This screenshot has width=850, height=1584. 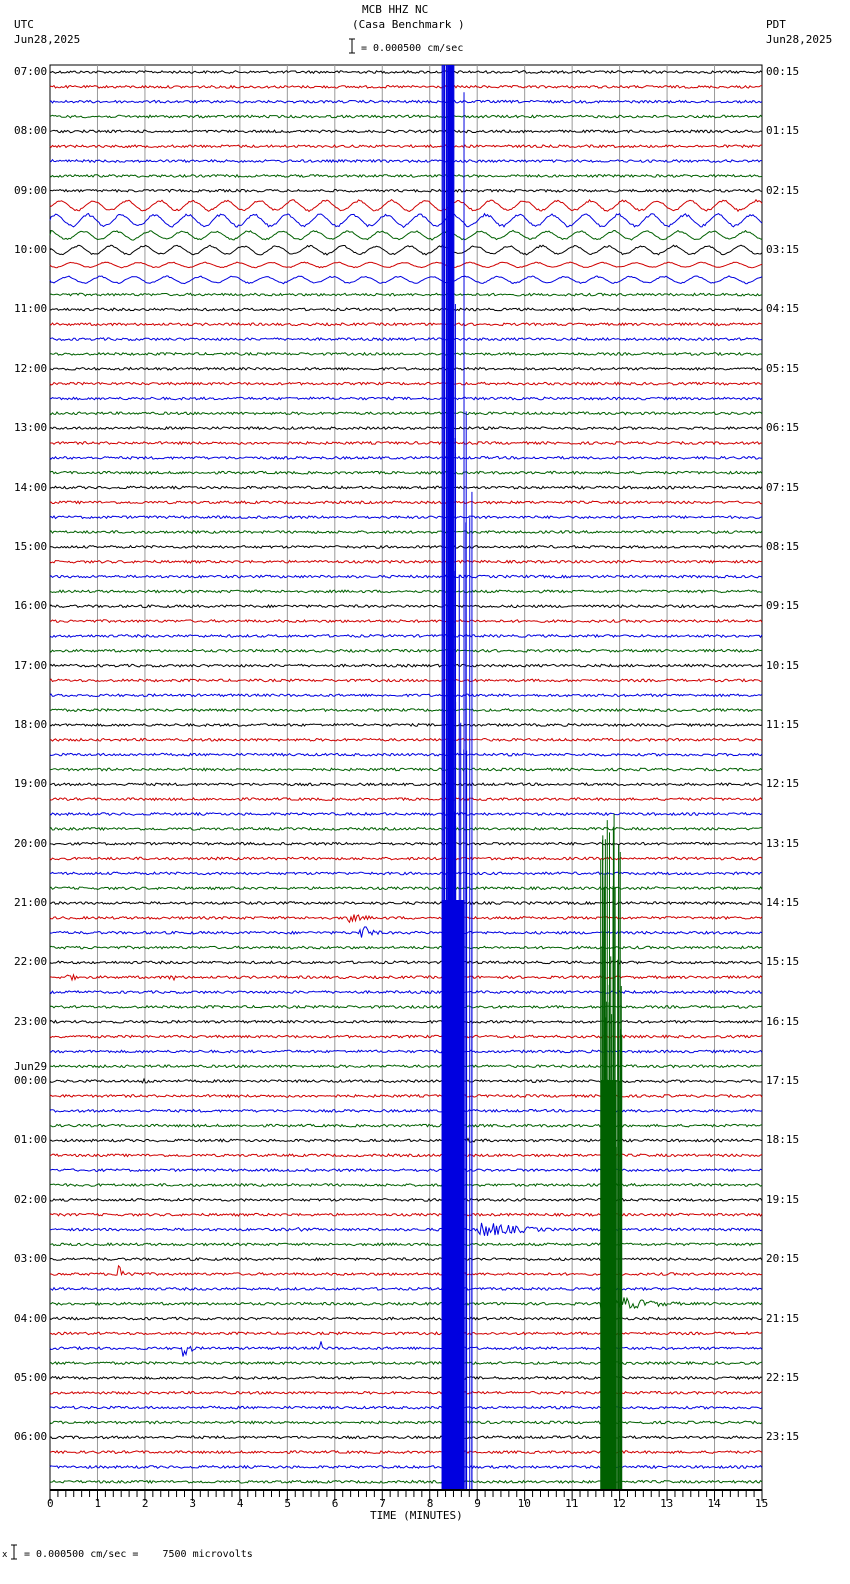 I want to click on quake-waveform-body, so click(x=608, y=1285).